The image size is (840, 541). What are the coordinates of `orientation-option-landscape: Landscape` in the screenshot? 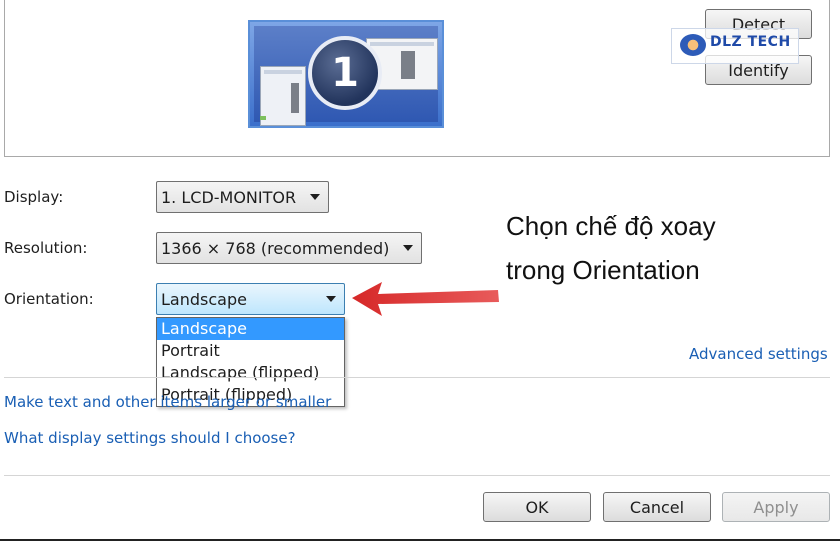 It's located at (250, 329).